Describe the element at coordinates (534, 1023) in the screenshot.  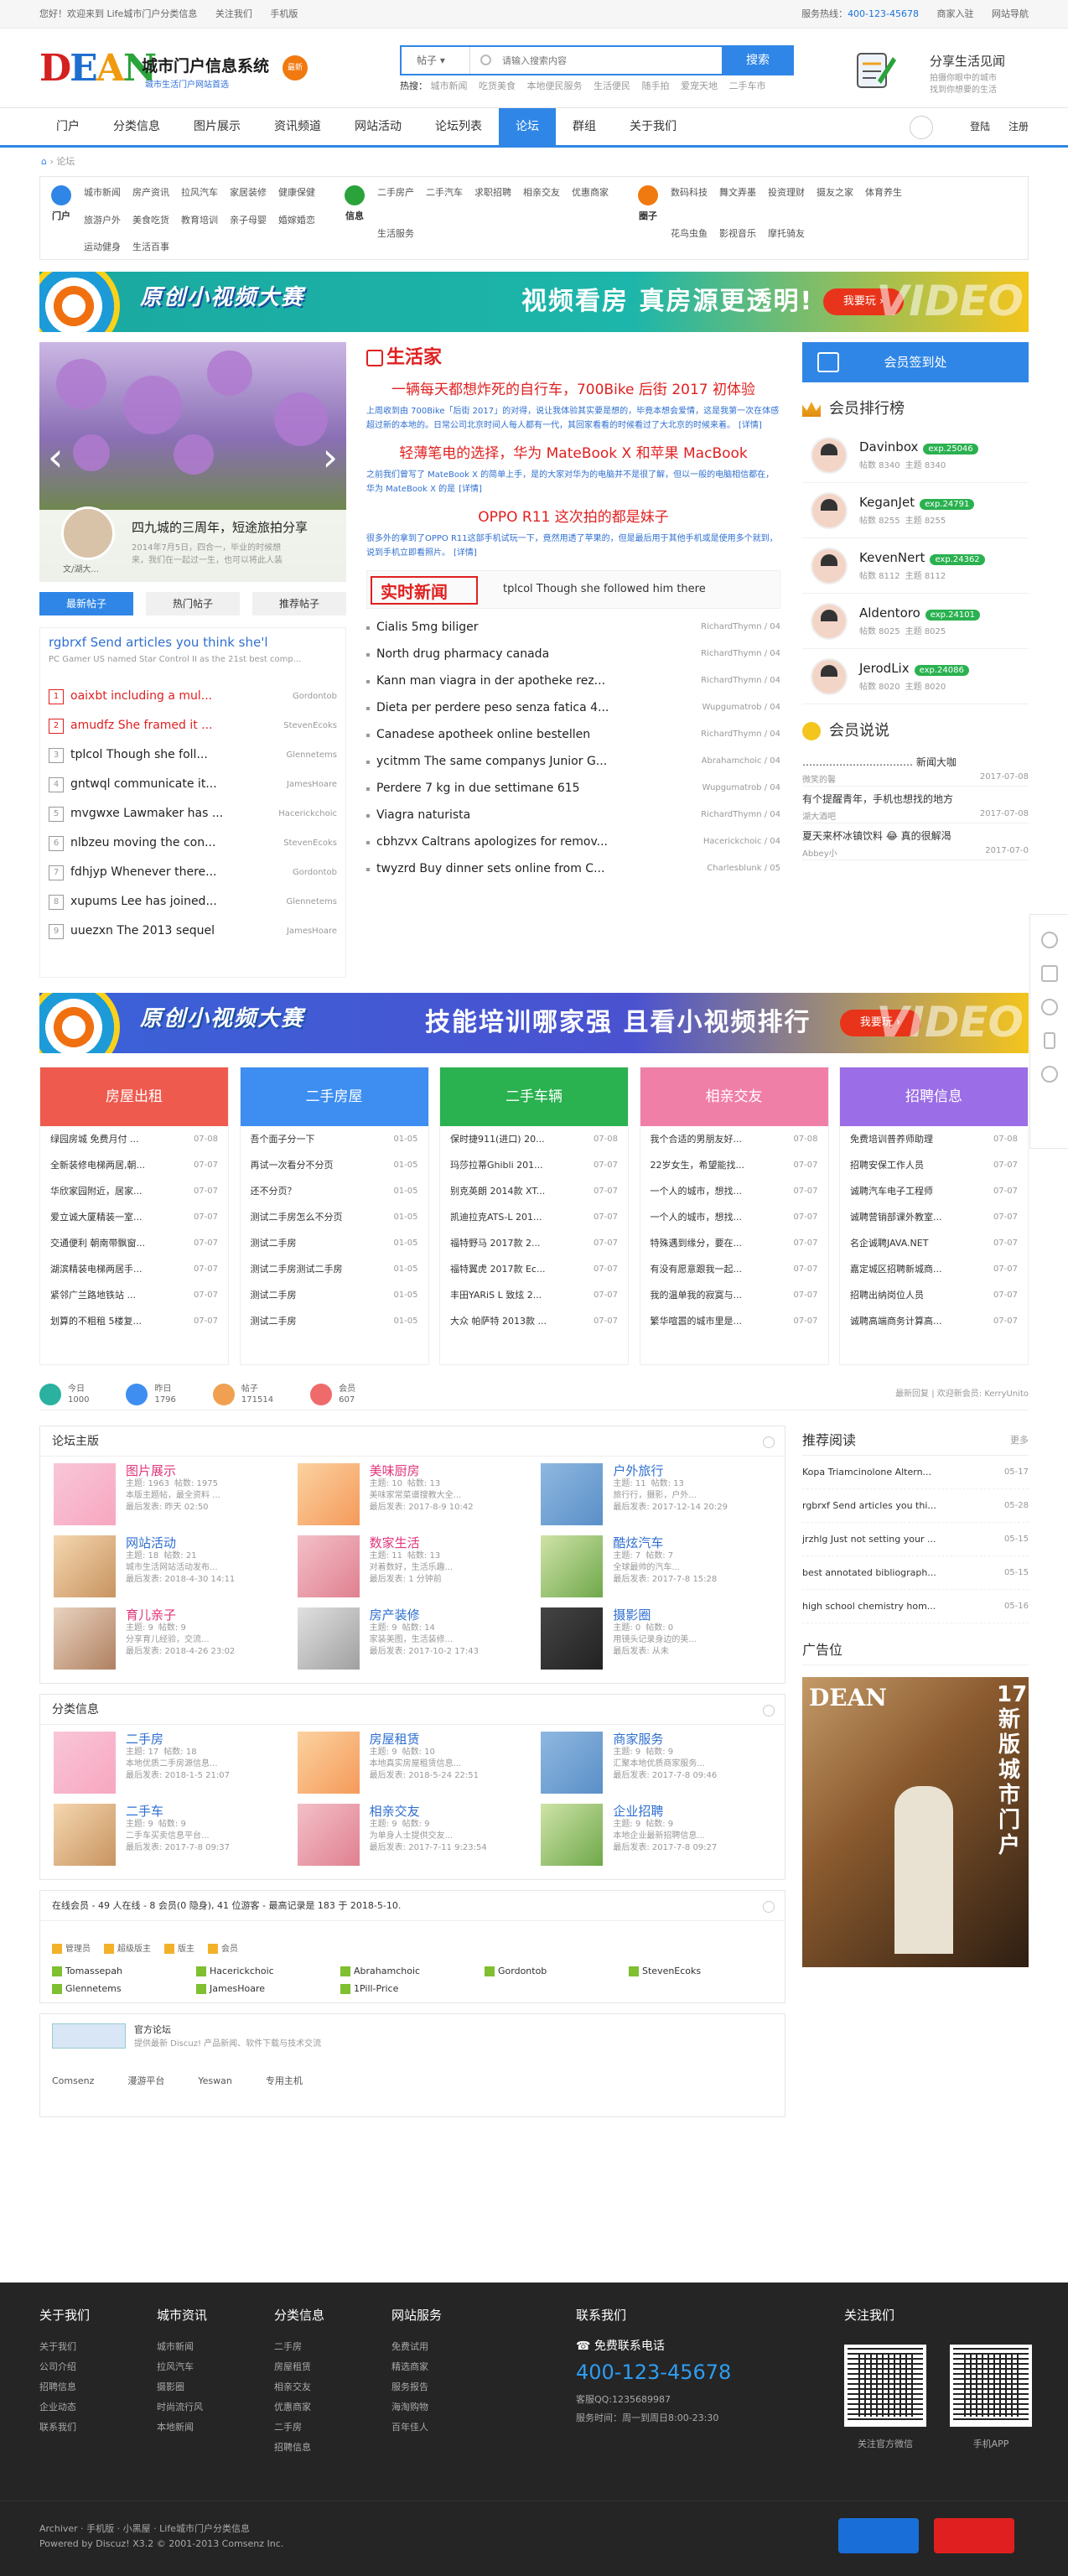
I see `promo-banner-2: 原创小视频大赛 技能培训哪家强 且看小视频排行 我要玩 › VIDEO` at that location.